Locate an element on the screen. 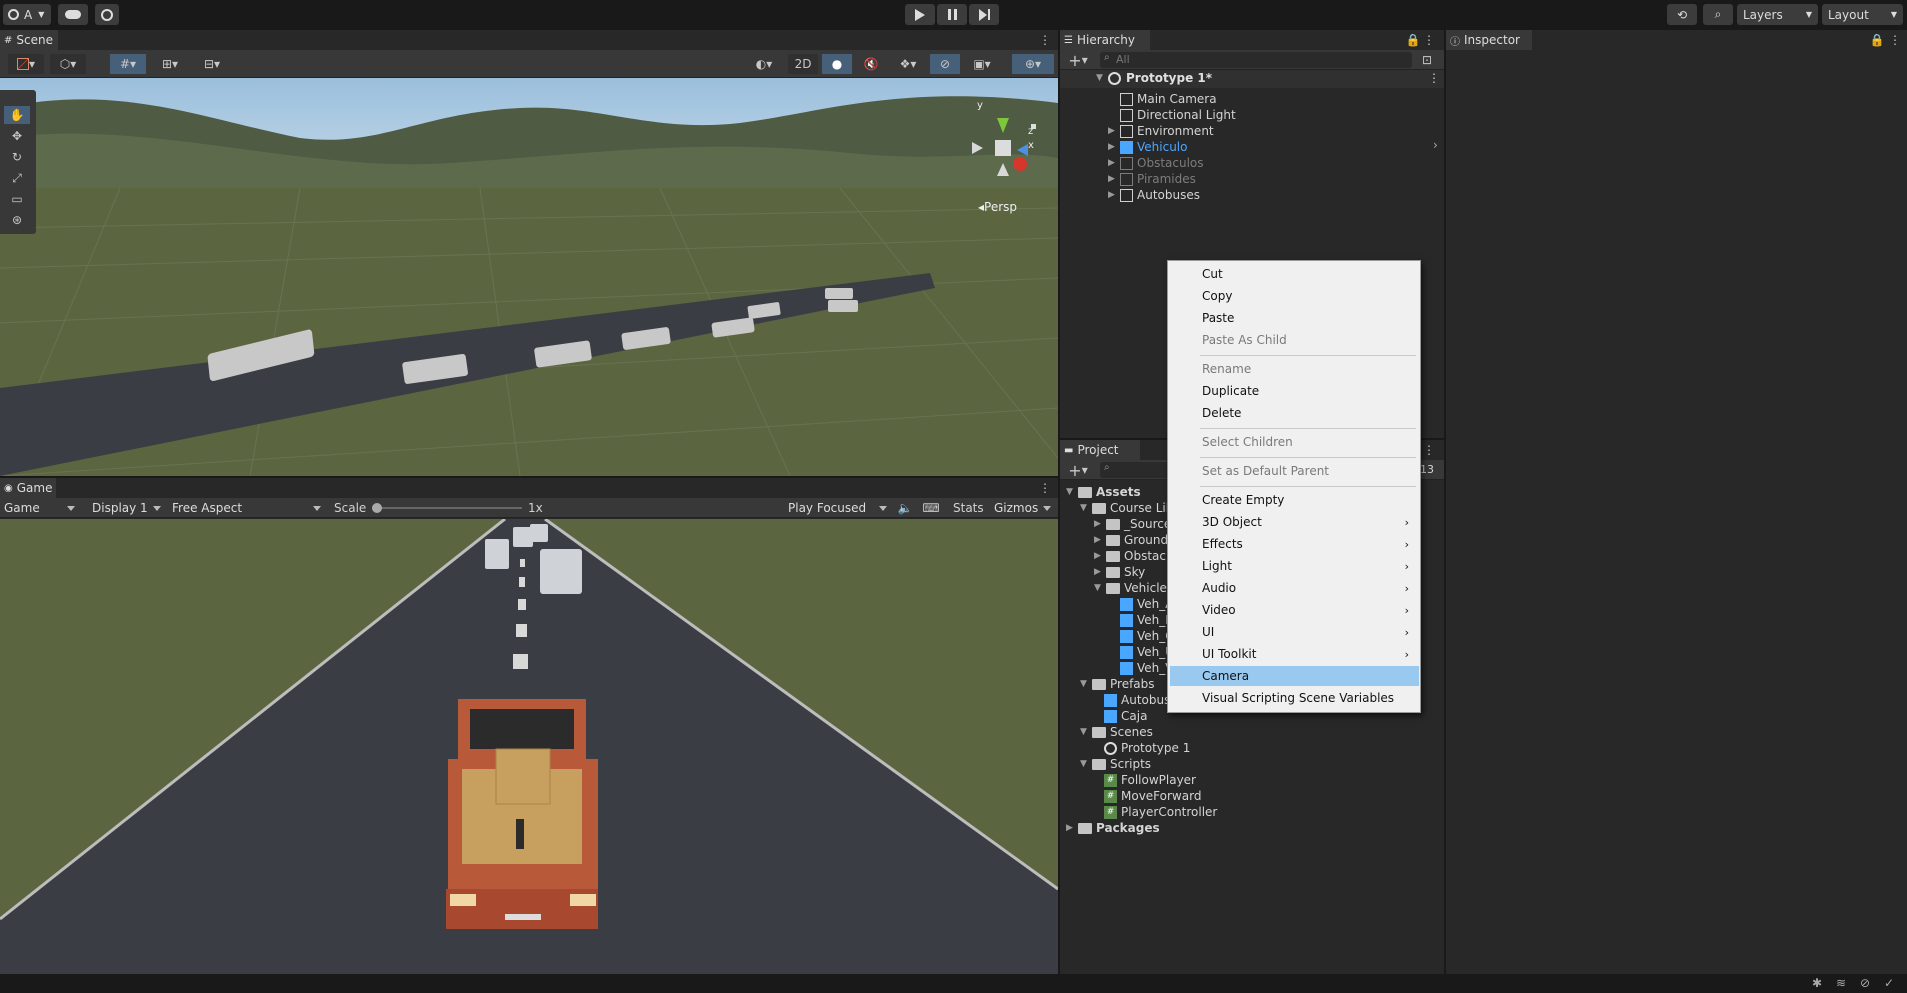 The image size is (1907, 993). project-asset-veh: Veh_B is located at coordinates (1147, 620).